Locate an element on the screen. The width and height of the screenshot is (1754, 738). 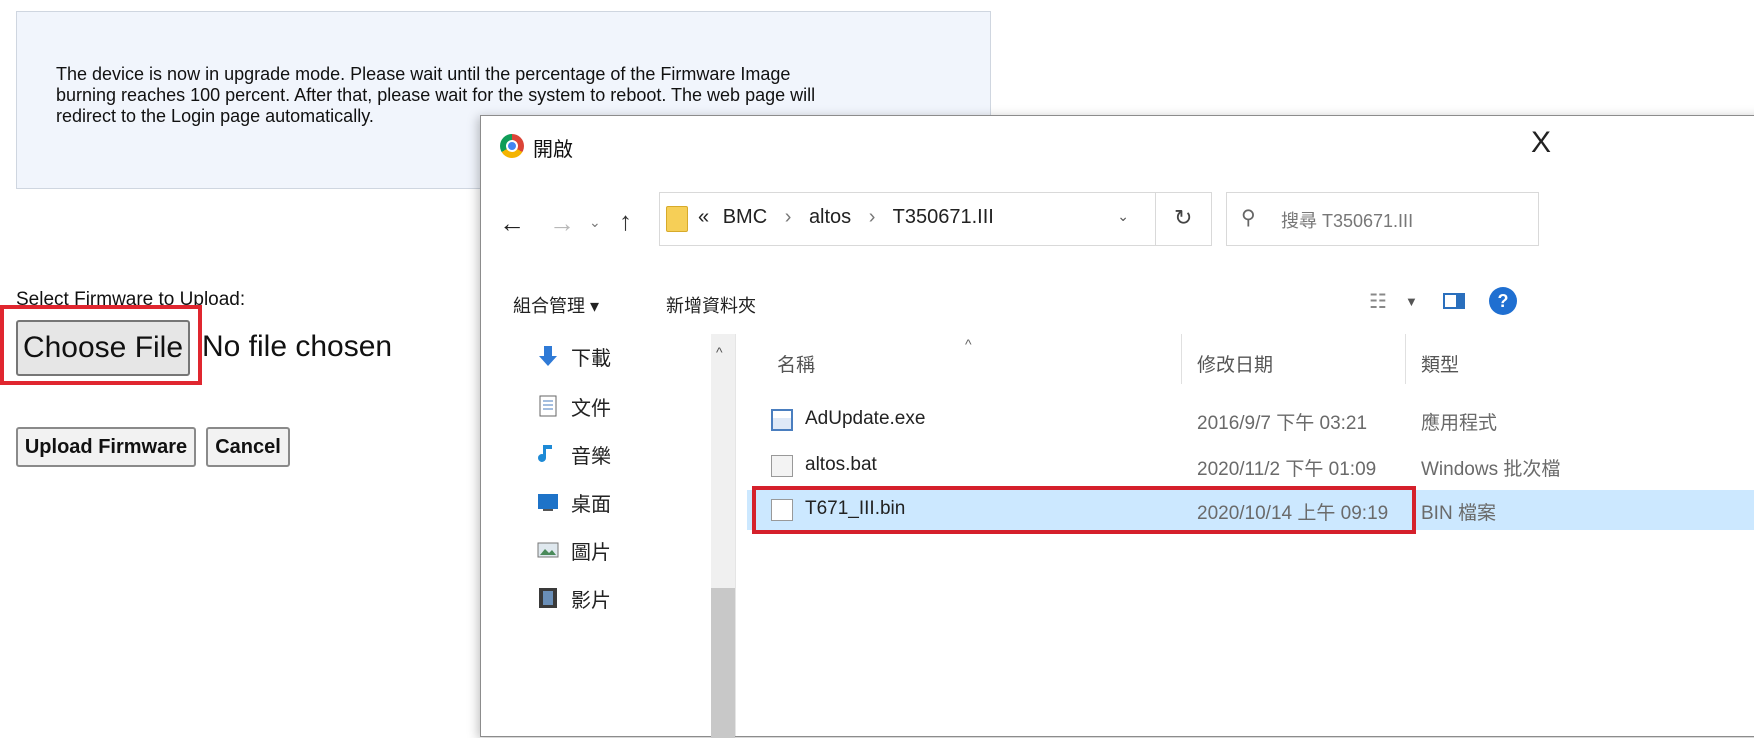
nav-item-pictures: 圖片 is located at coordinates (574, 550).